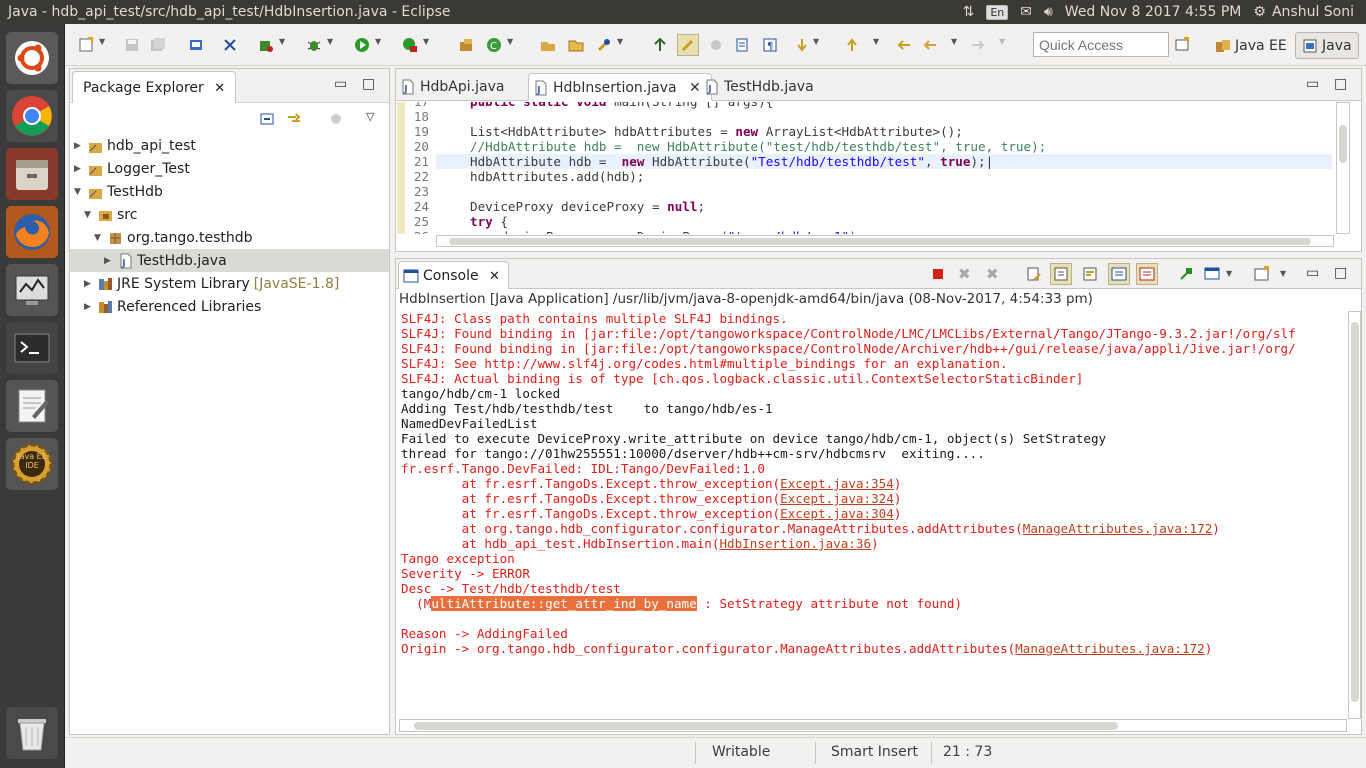 The height and width of the screenshot is (768, 1366). What do you see at coordinates (378, 41) in the screenshot?
I see `run-dropdown-icon: ▼` at bounding box center [378, 41].